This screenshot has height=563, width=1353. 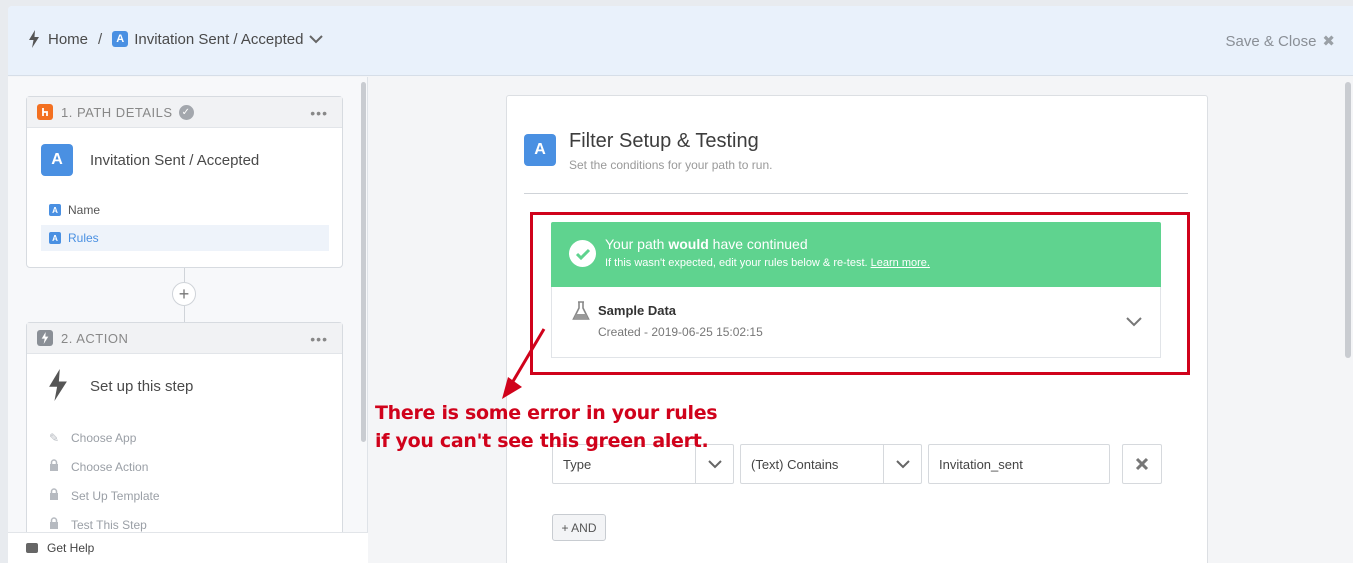 What do you see at coordinates (184, 338) in the screenshot?
I see `step-card-header: 2. ACTION •••` at bounding box center [184, 338].